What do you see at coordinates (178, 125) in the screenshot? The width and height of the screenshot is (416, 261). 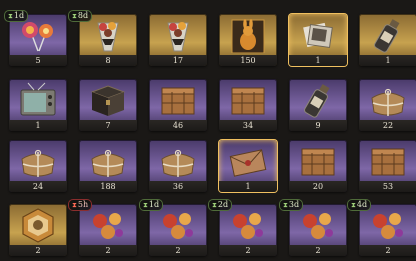 I see `item-count: 46` at bounding box center [178, 125].